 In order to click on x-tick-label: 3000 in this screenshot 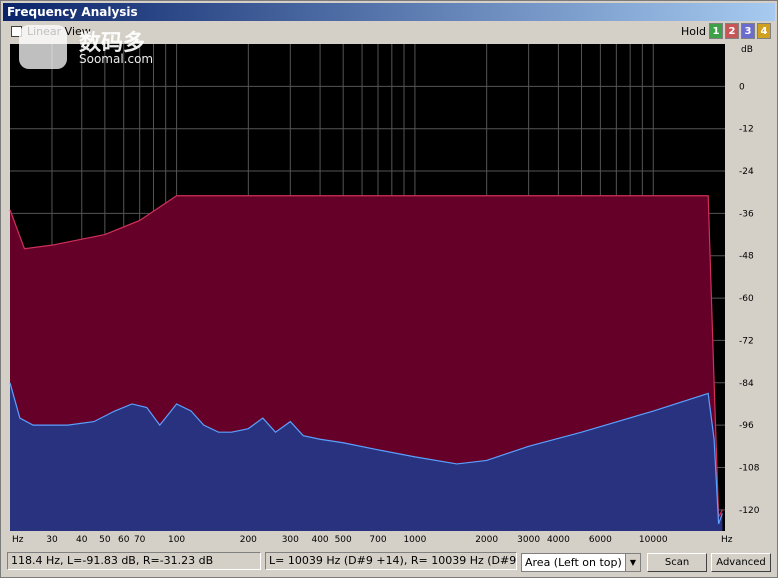, I will do `click(528, 540)`.